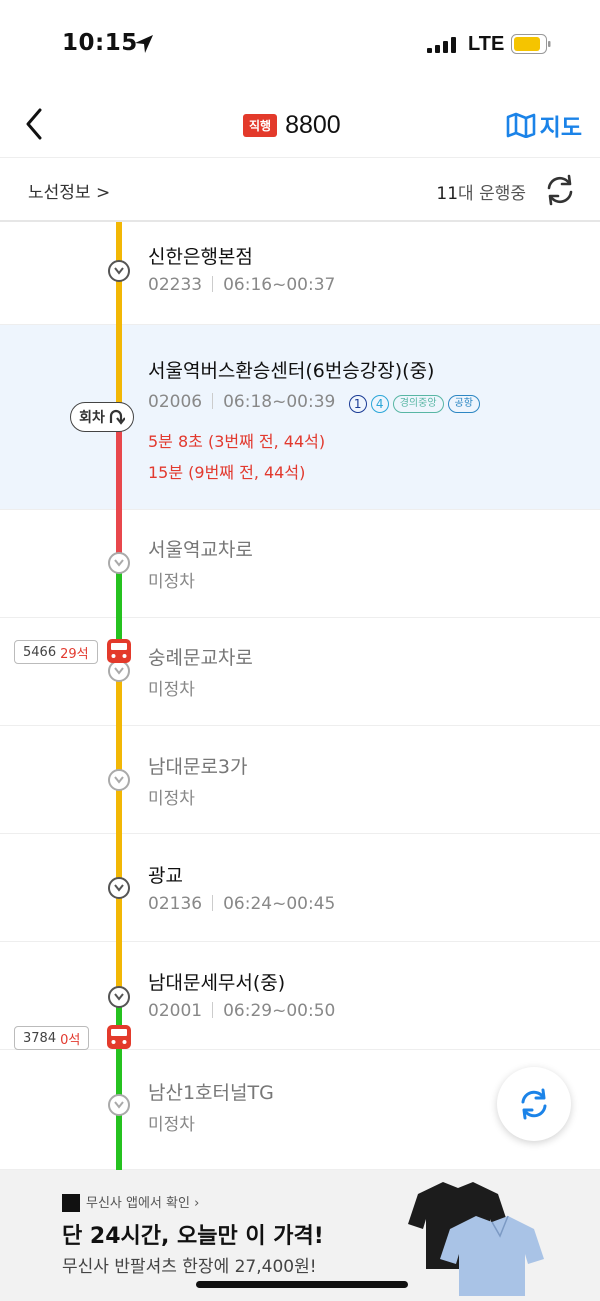 The height and width of the screenshot is (1301, 600). What do you see at coordinates (69, 190) in the screenshot?
I see `route-info-link: 노선정보 >` at bounding box center [69, 190].